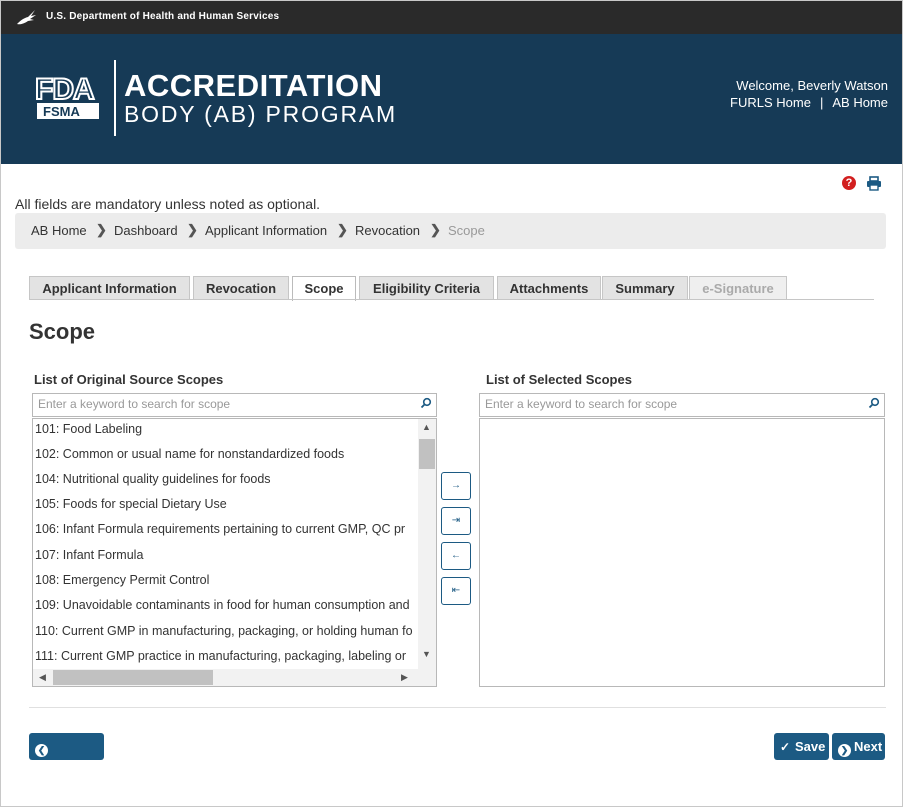 The image size is (903, 807). Describe the element at coordinates (844, 750) in the screenshot. I see `chevron-right-circle-icon: ❯` at that location.